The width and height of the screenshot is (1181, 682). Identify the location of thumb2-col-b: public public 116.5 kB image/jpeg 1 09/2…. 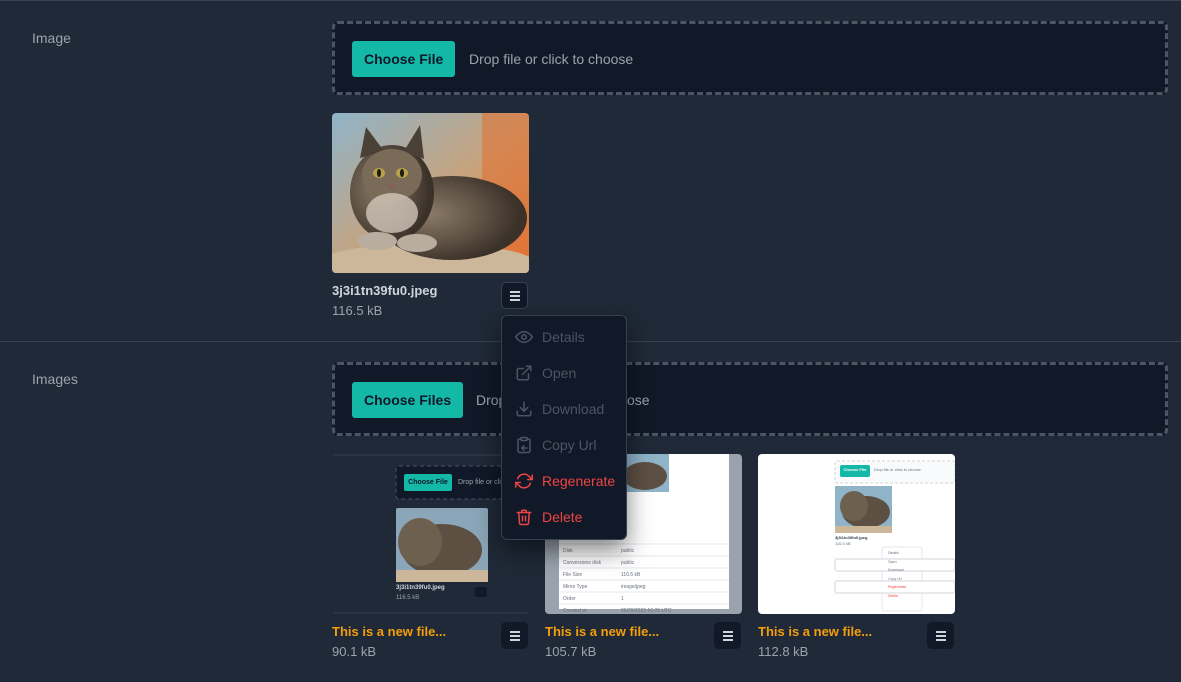
(646, 581).